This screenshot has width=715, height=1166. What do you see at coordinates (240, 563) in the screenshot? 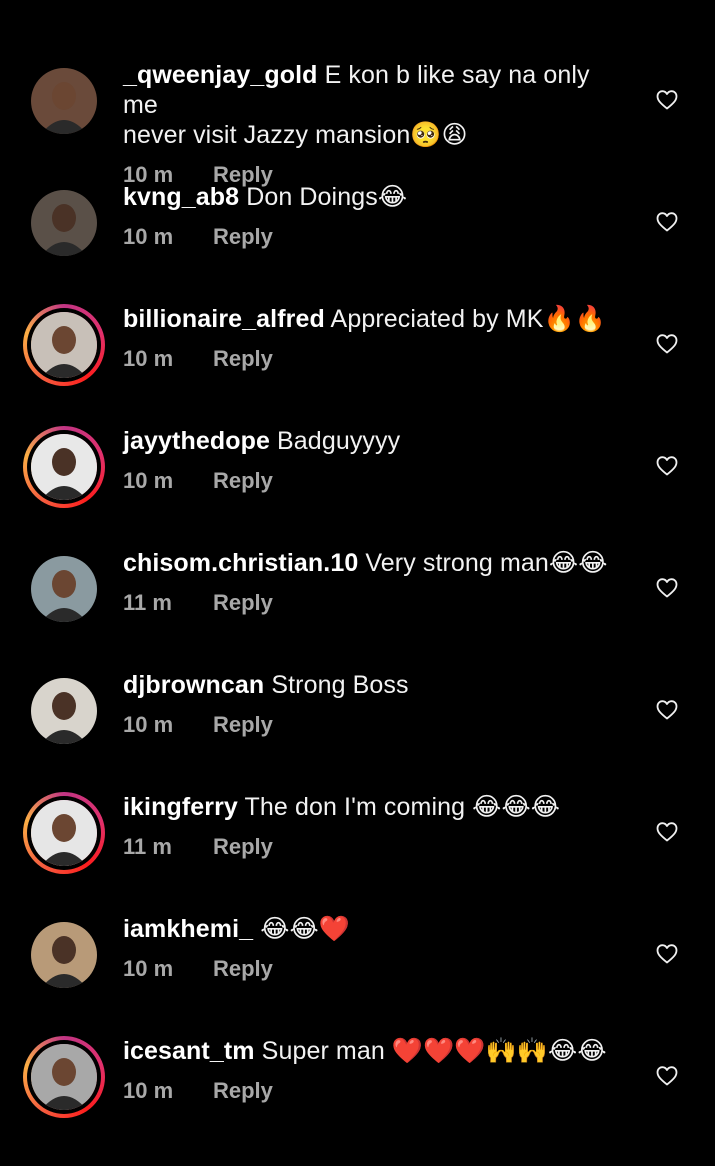
I see `comment-username: chisom.christian.10` at bounding box center [240, 563].